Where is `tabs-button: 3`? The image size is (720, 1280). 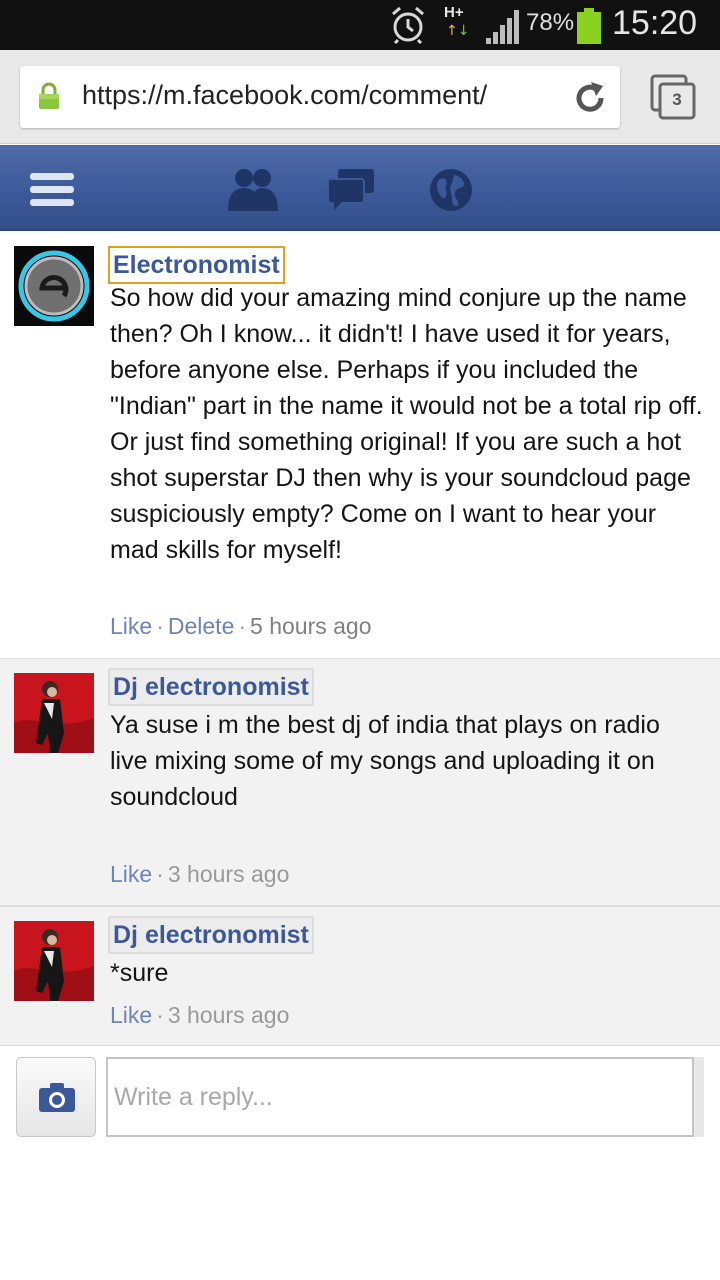 tabs-button: 3 is located at coordinates (673, 97).